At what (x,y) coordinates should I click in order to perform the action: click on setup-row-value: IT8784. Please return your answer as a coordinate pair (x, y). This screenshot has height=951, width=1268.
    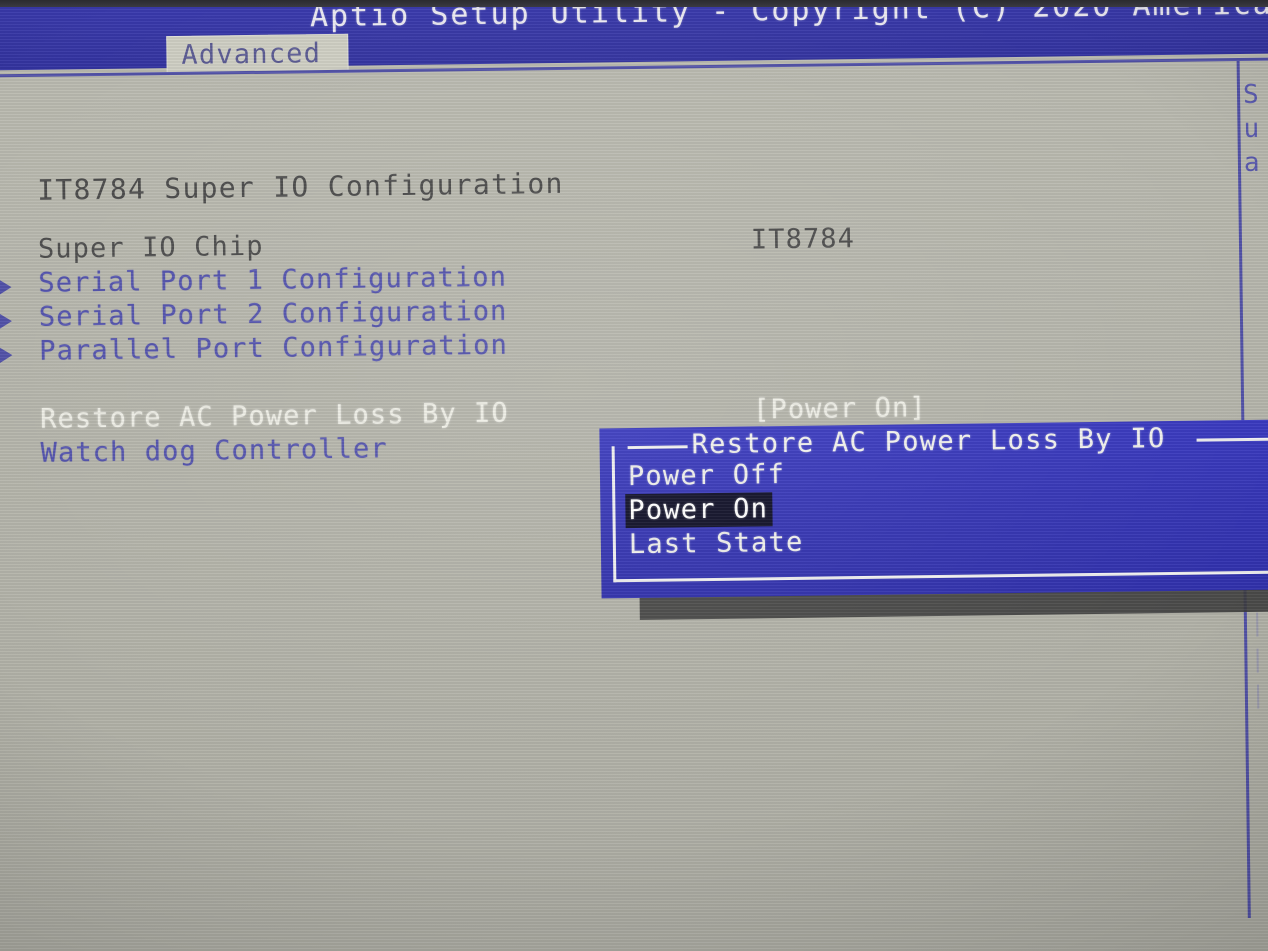
    Looking at the image, I should click on (803, 239).